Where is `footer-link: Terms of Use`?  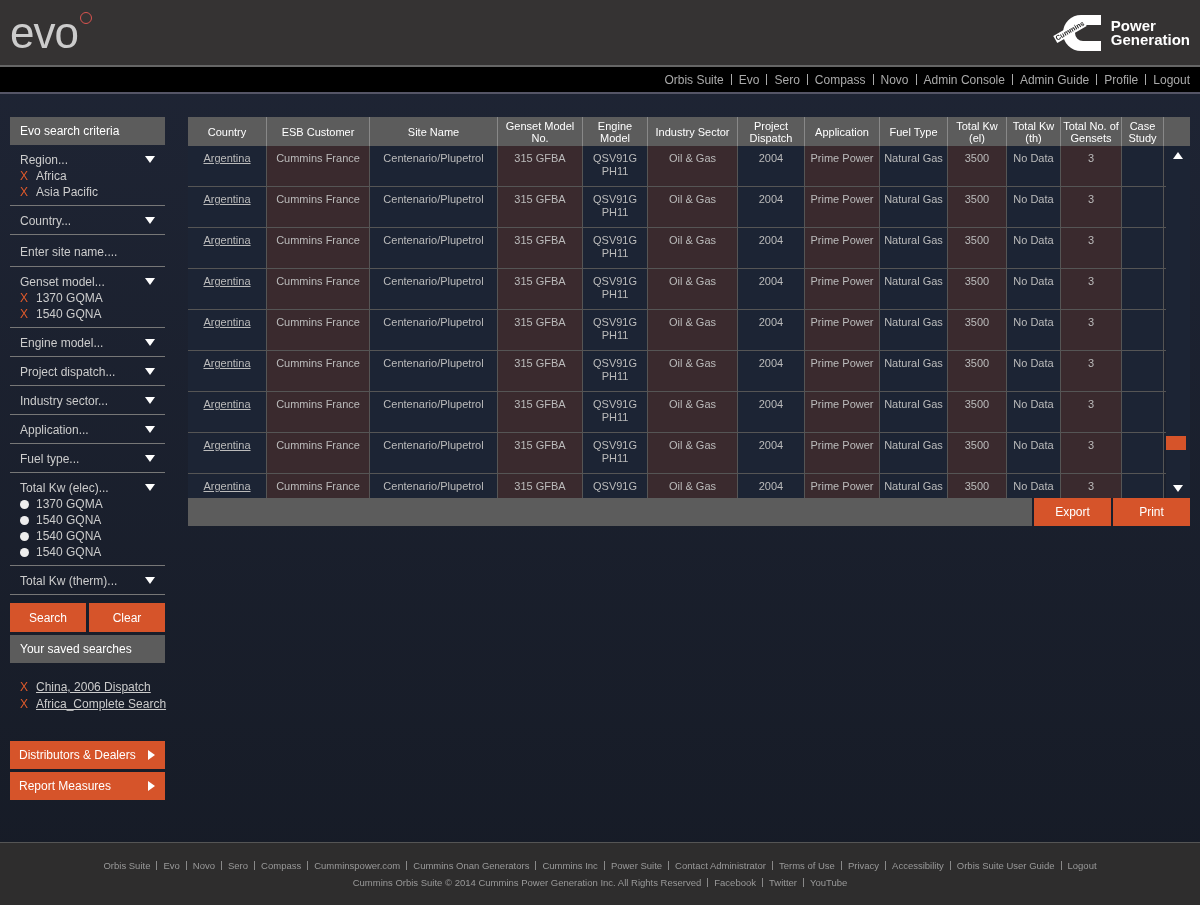
footer-link: Terms of Use is located at coordinates (806, 865).